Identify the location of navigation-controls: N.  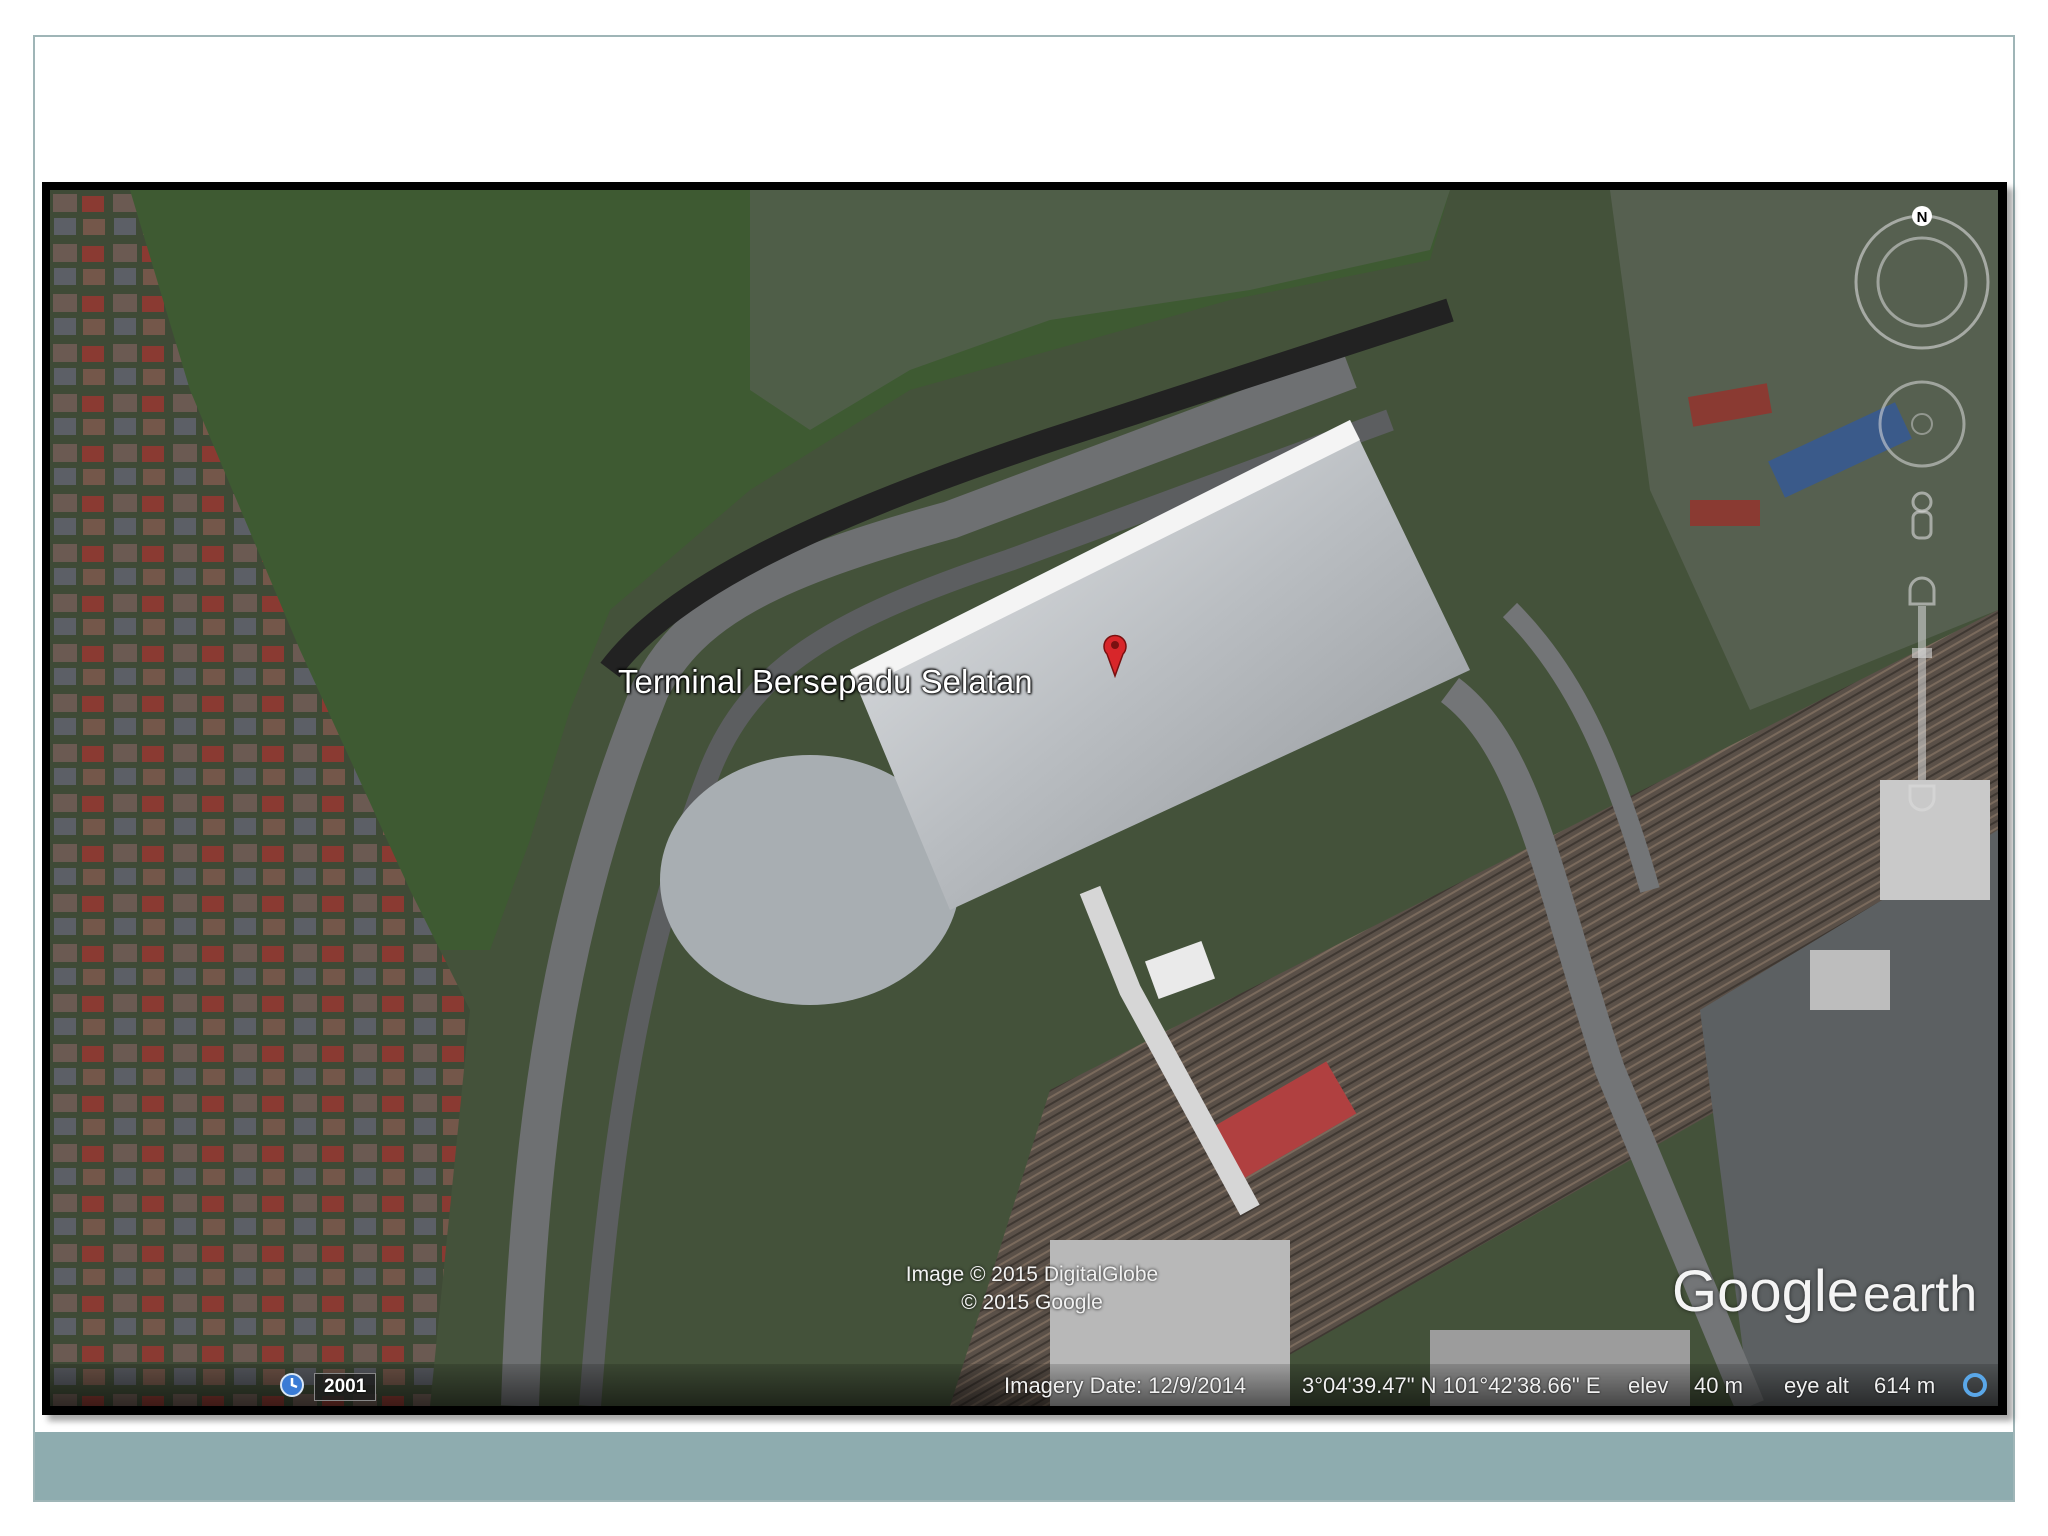
(1922, 509).